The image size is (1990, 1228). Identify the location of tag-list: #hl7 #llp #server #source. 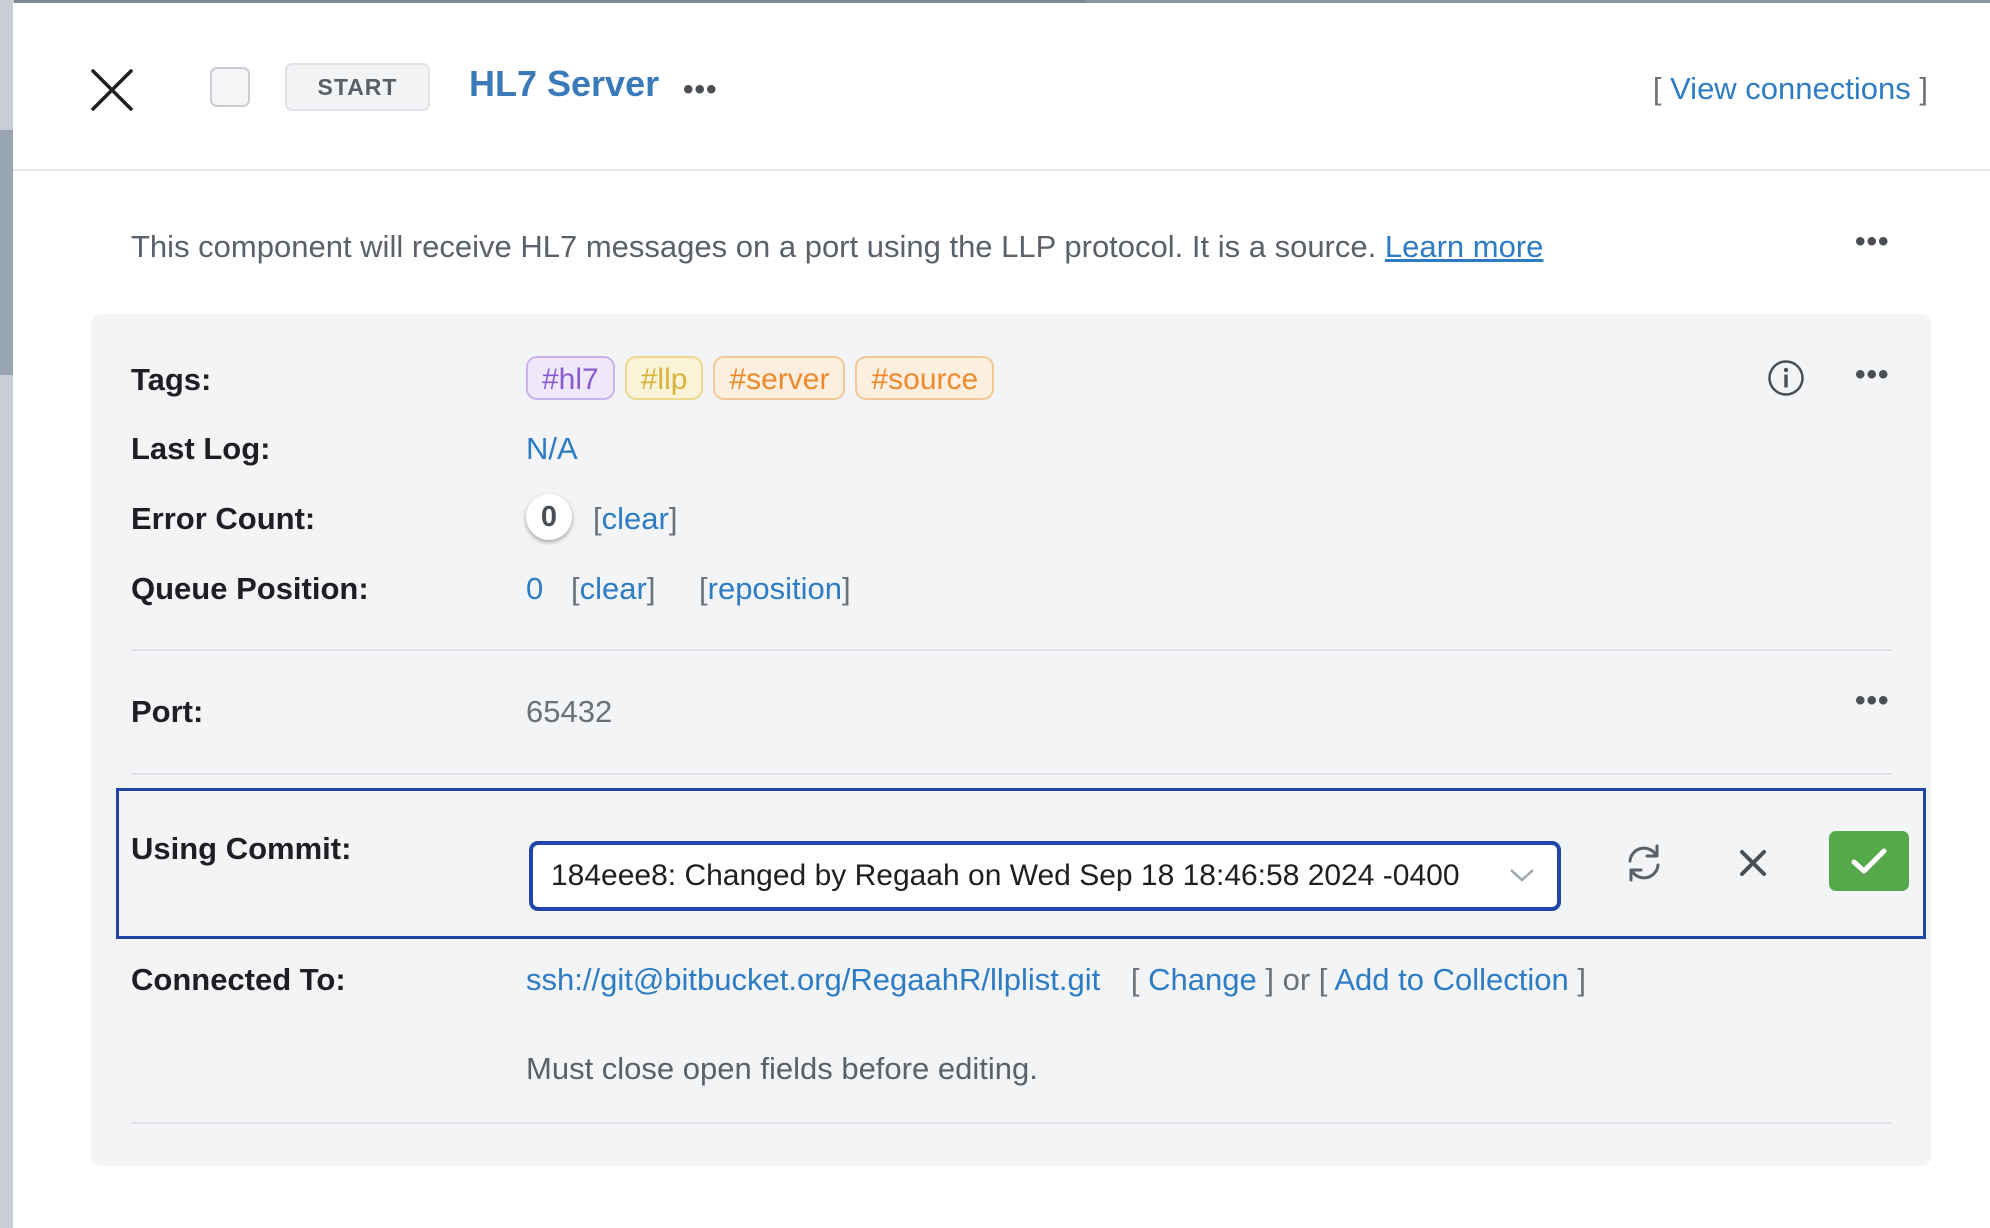
(760, 378).